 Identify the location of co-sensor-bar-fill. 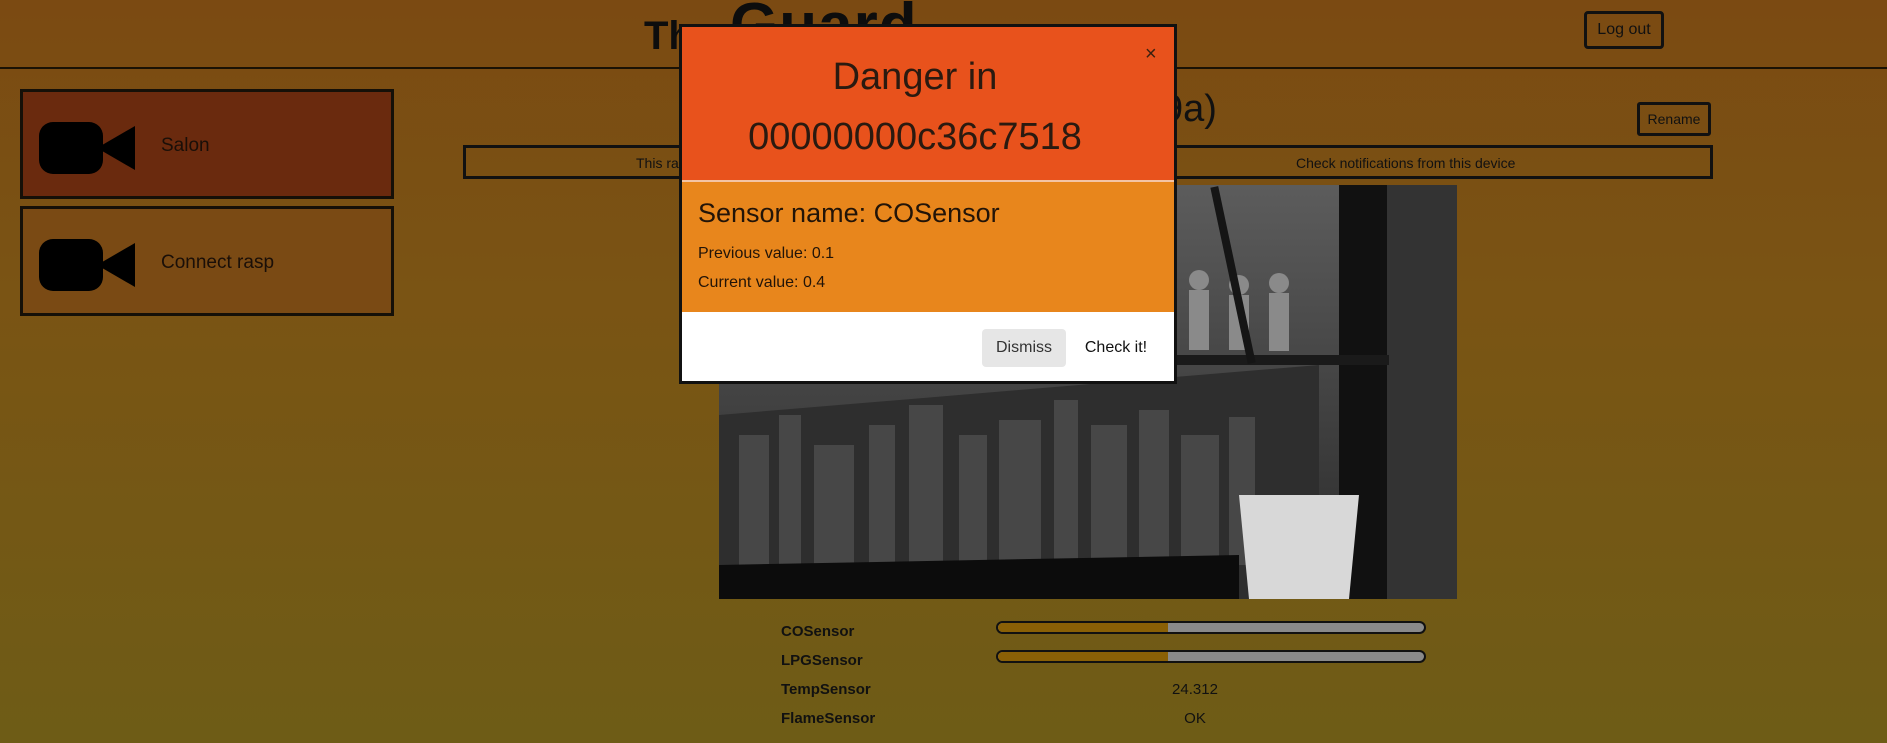
(1083, 627).